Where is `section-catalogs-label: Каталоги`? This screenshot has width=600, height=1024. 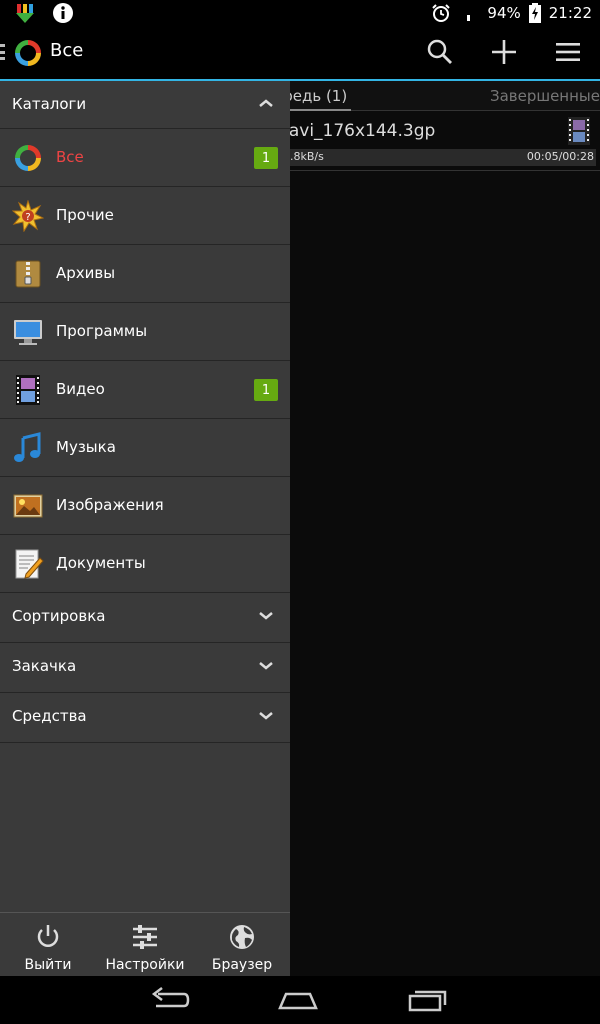
section-catalogs-label: Каталоги is located at coordinates (49, 104).